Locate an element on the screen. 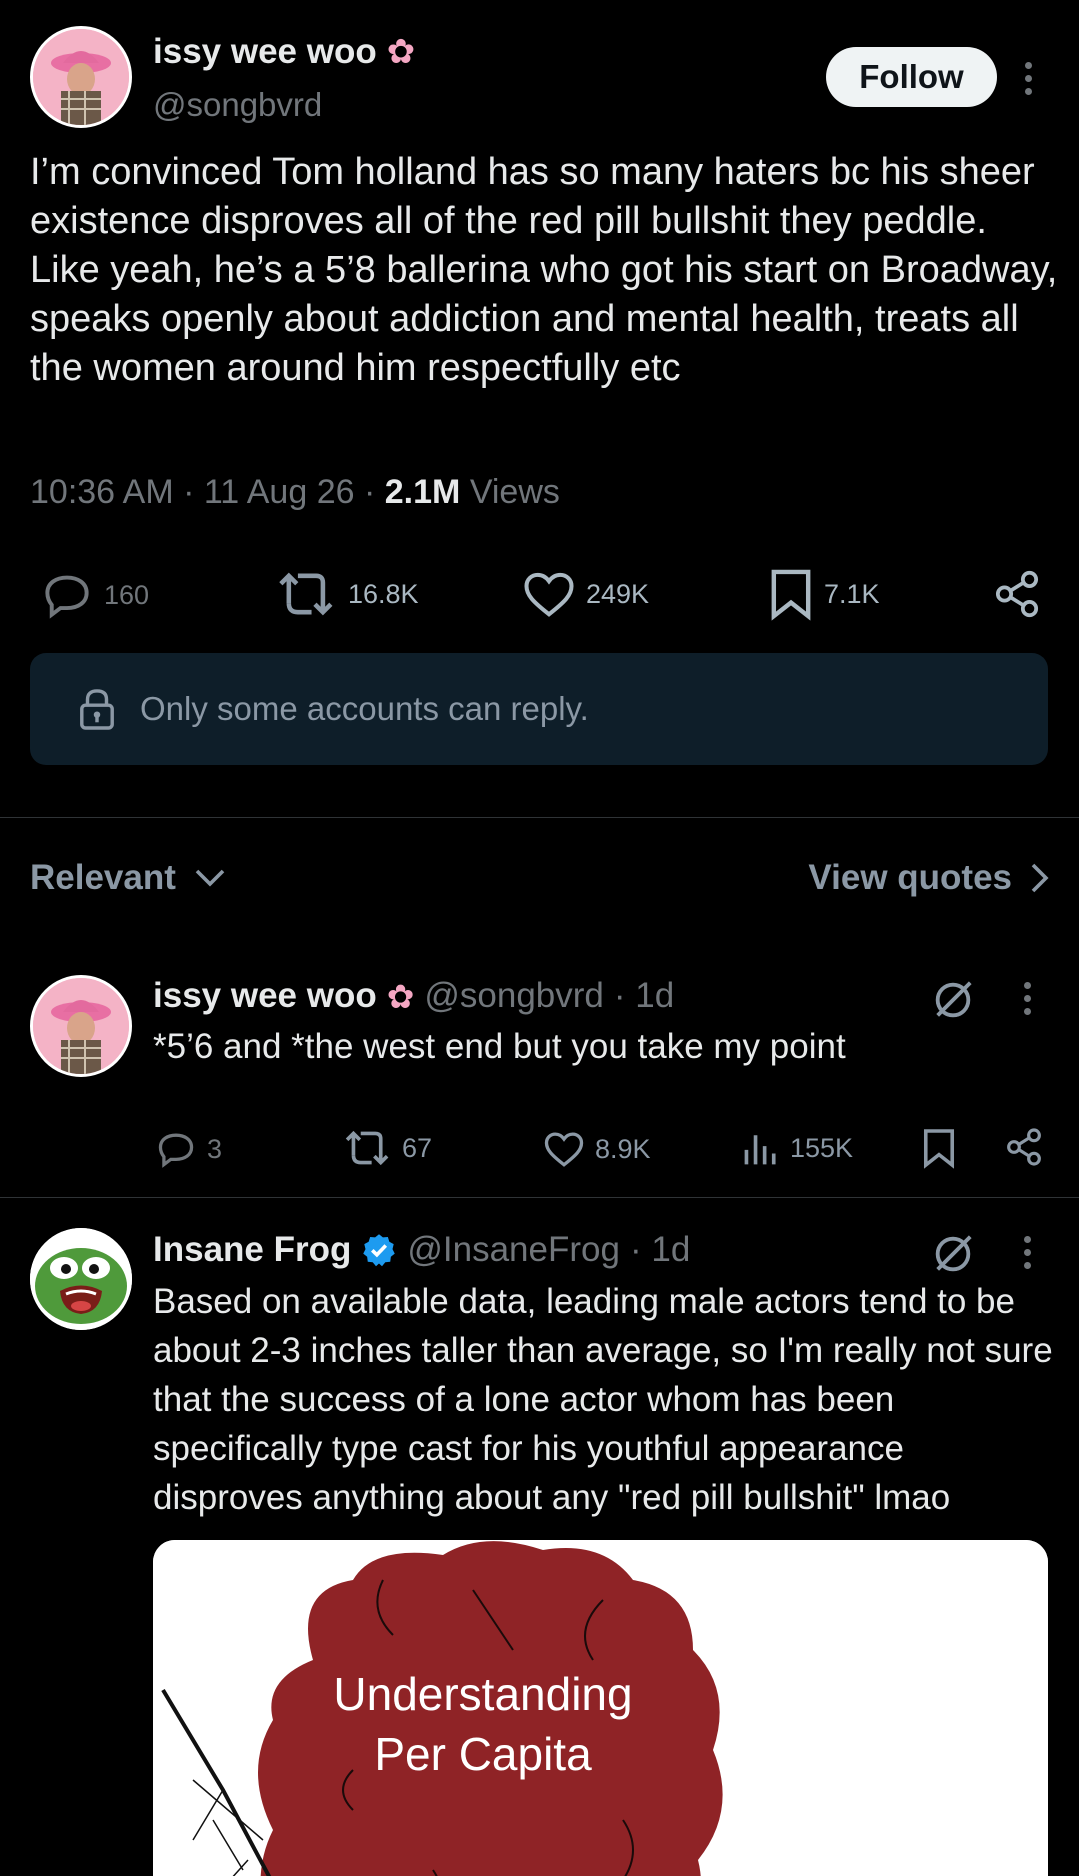  reply-action: 3 is located at coordinates (188, 1149).